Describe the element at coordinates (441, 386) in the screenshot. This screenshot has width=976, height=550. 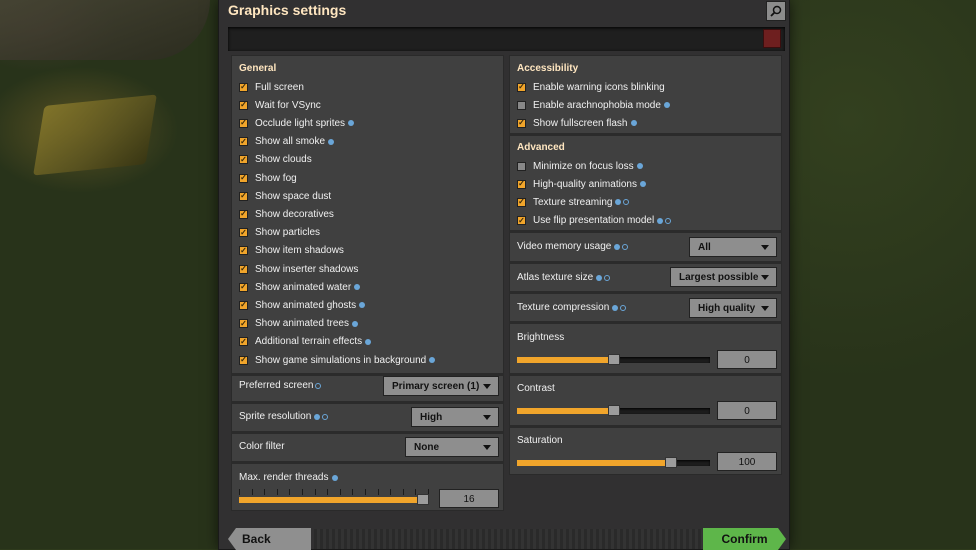
I see `preferred-screen-dropdown: Primary screen (1)` at that location.